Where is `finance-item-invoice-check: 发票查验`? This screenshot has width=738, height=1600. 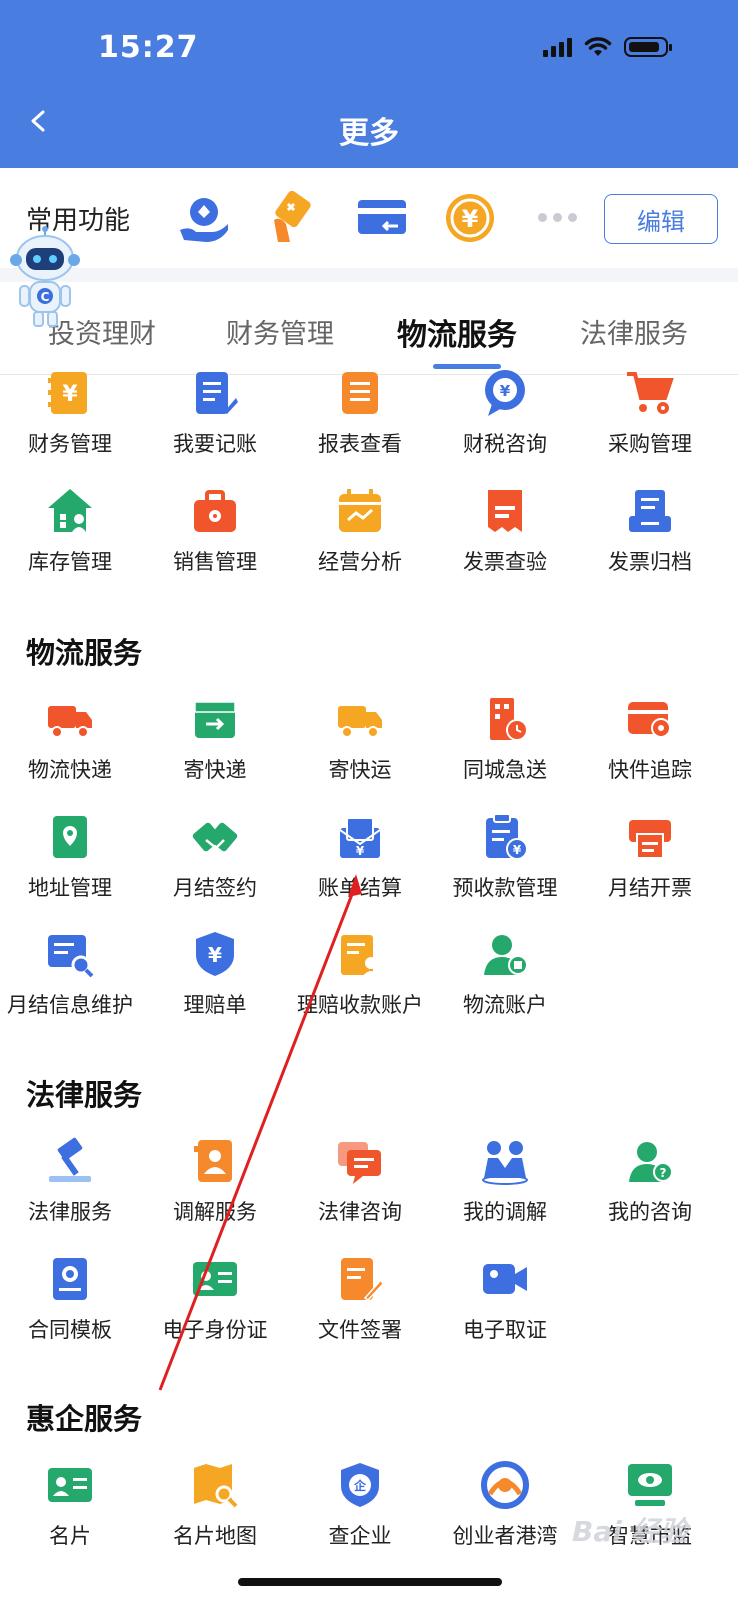
finance-item-invoice-check: 发票查验 is located at coordinates (505, 541).